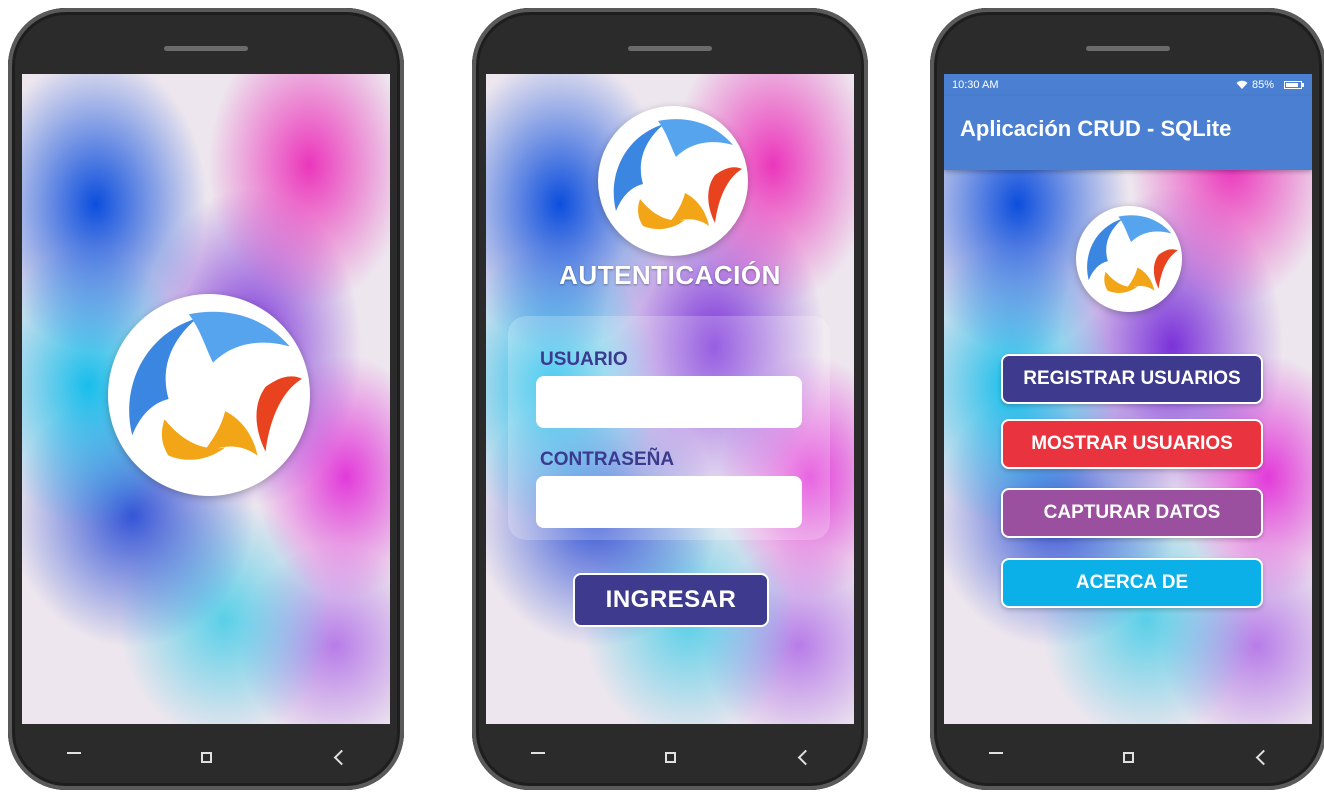 This screenshot has height=793, width=1324. What do you see at coordinates (1096, 128) in the screenshot?
I see `app-title: Aplicación CRUD - SQLite` at bounding box center [1096, 128].